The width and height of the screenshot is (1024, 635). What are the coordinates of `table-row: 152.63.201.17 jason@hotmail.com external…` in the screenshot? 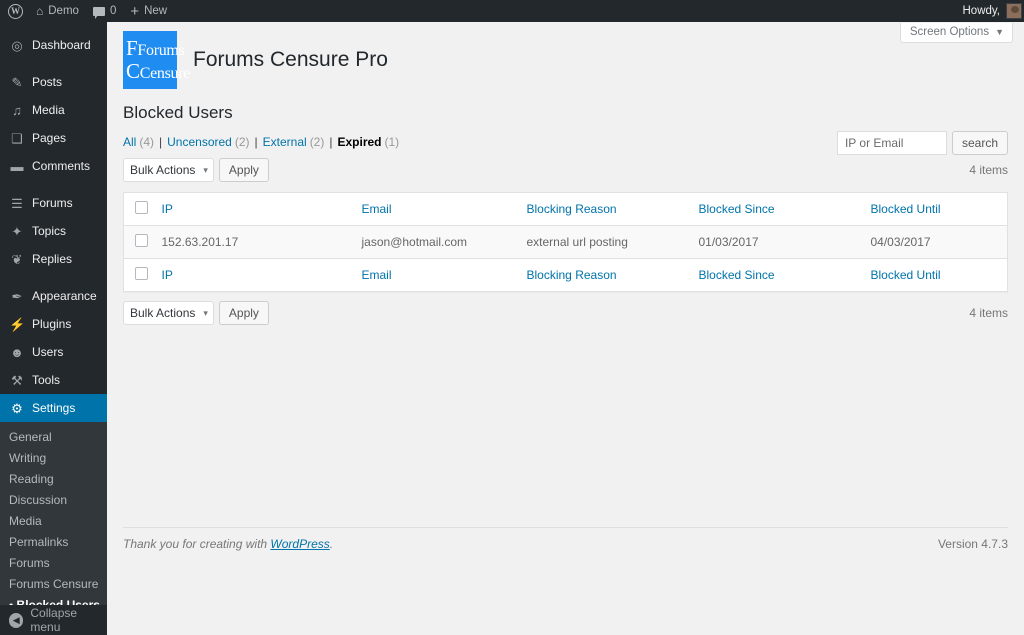 It's located at (565, 242).